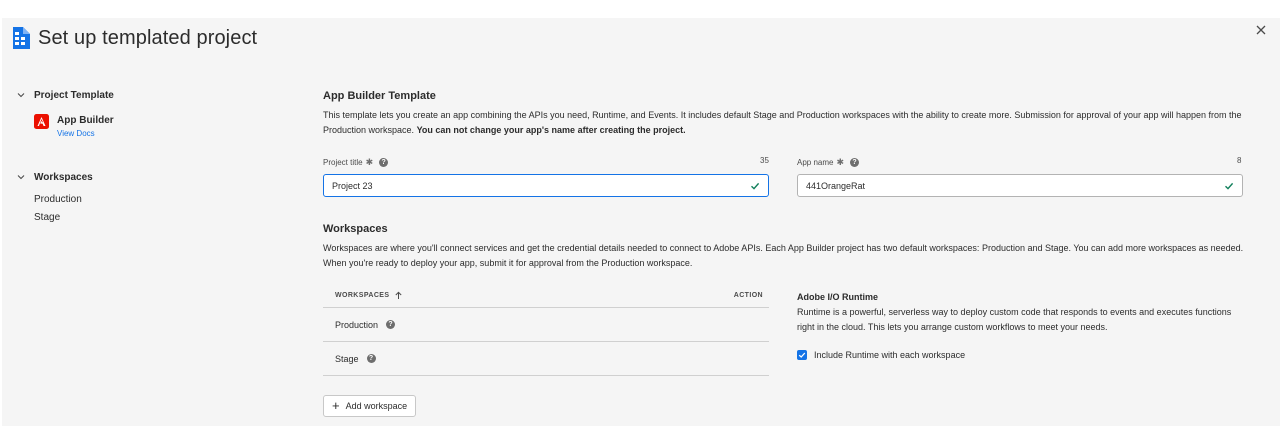 This screenshot has height=445, width=1280. What do you see at coordinates (74, 95) in the screenshot?
I see `nav-project-template-label: Project Template` at bounding box center [74, 95].